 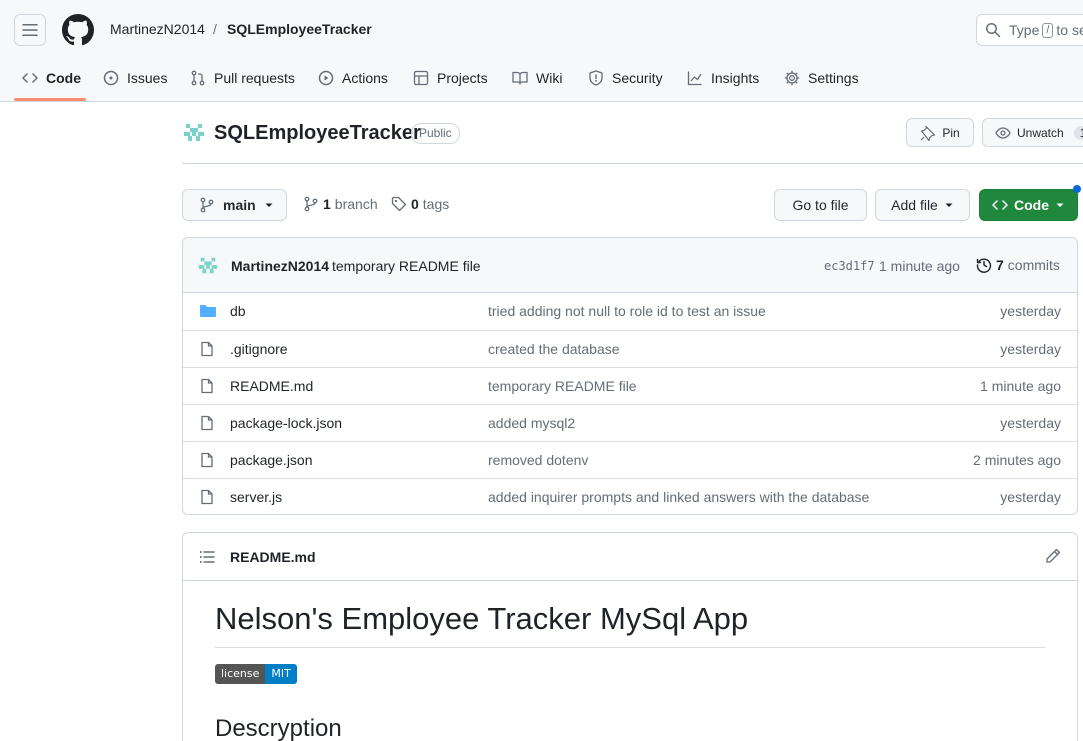 I want to click on book-icon, so click(x=520, y=78).